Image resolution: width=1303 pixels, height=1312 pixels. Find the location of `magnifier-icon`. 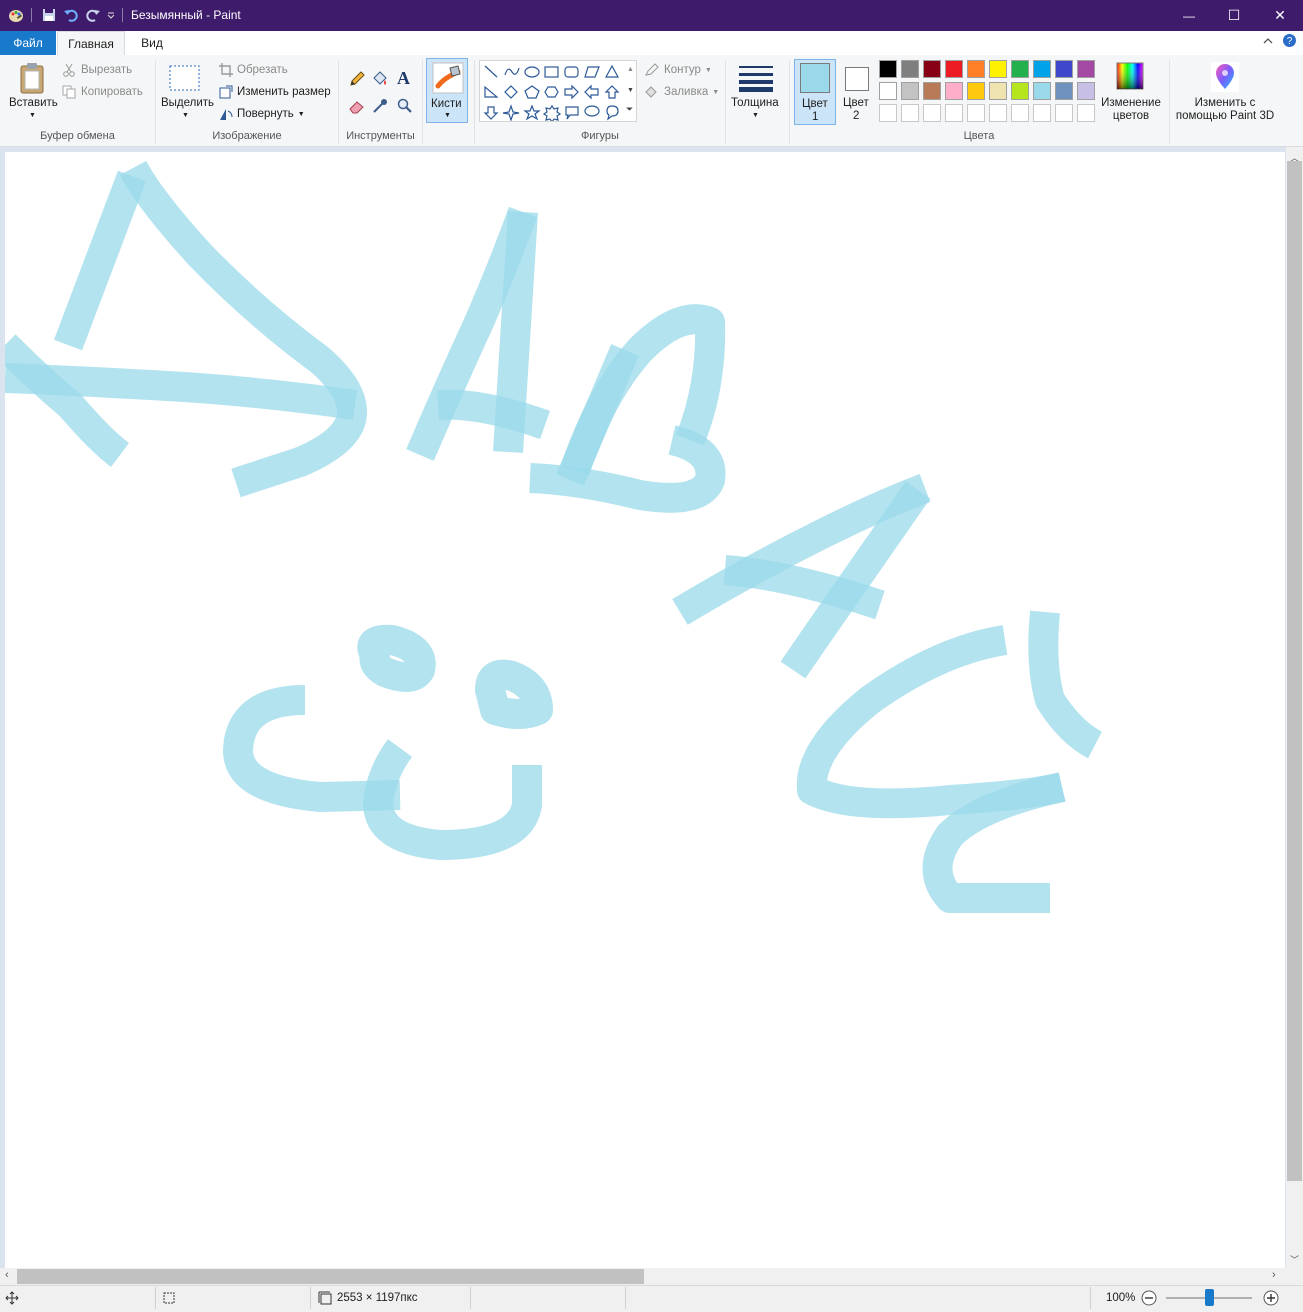

magnifier-icon is located at coordinates (405, 107).